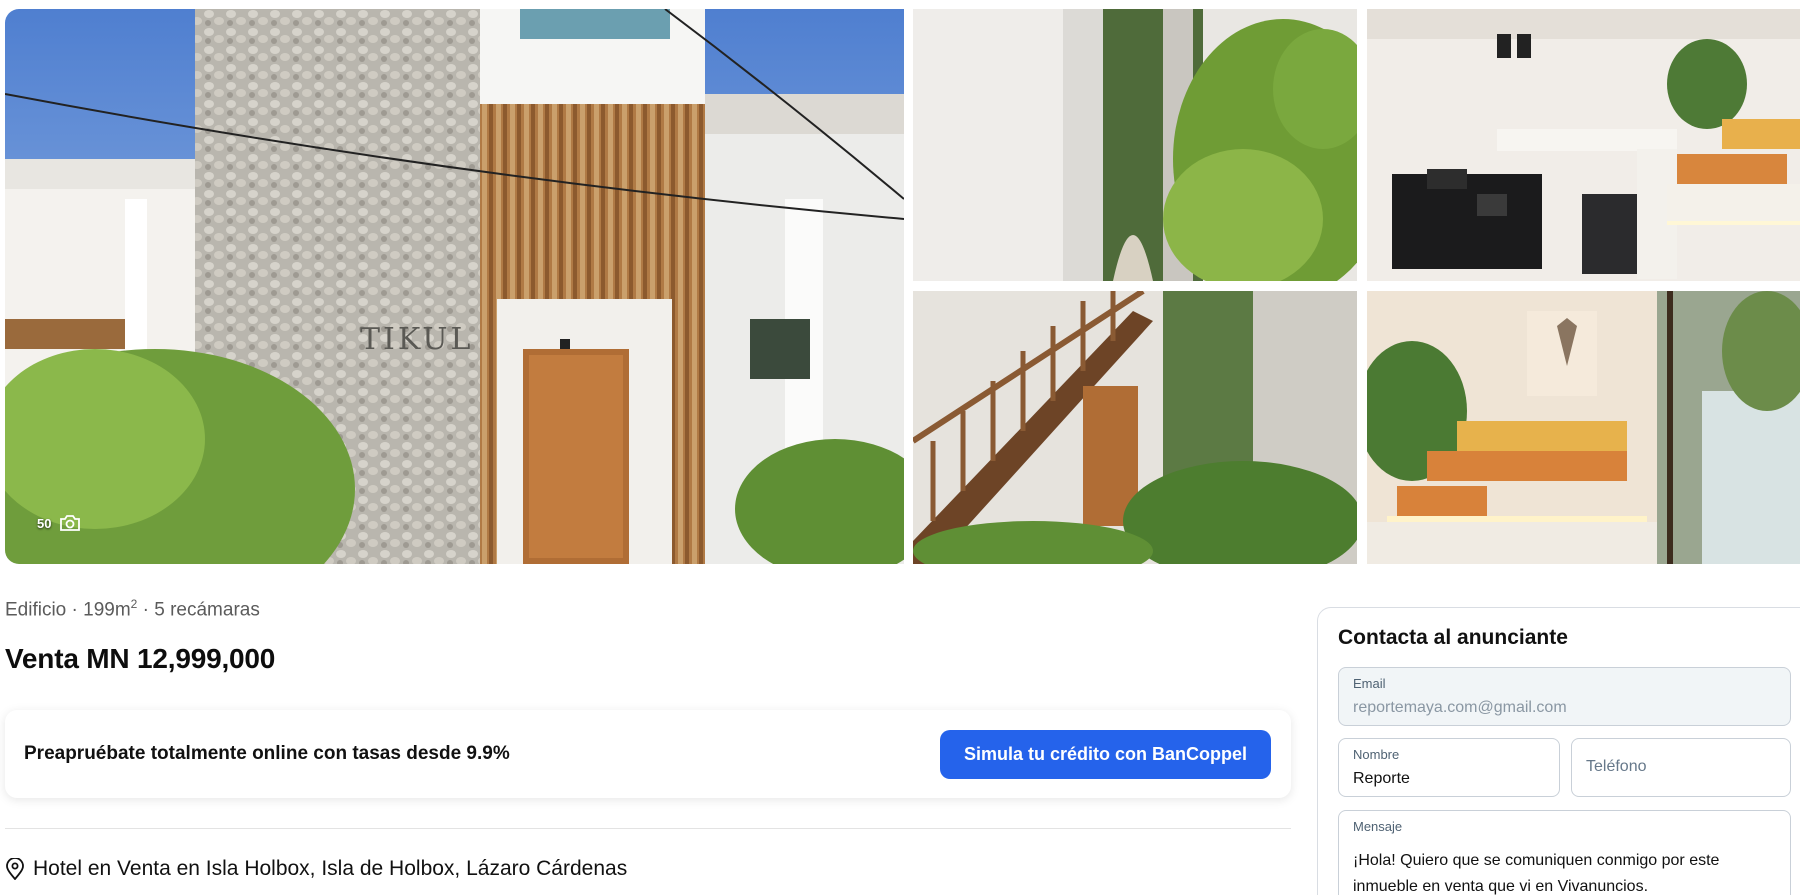  I want to click on email-field: Email reportemaya.com@gmail.com, so click(1564, 696).